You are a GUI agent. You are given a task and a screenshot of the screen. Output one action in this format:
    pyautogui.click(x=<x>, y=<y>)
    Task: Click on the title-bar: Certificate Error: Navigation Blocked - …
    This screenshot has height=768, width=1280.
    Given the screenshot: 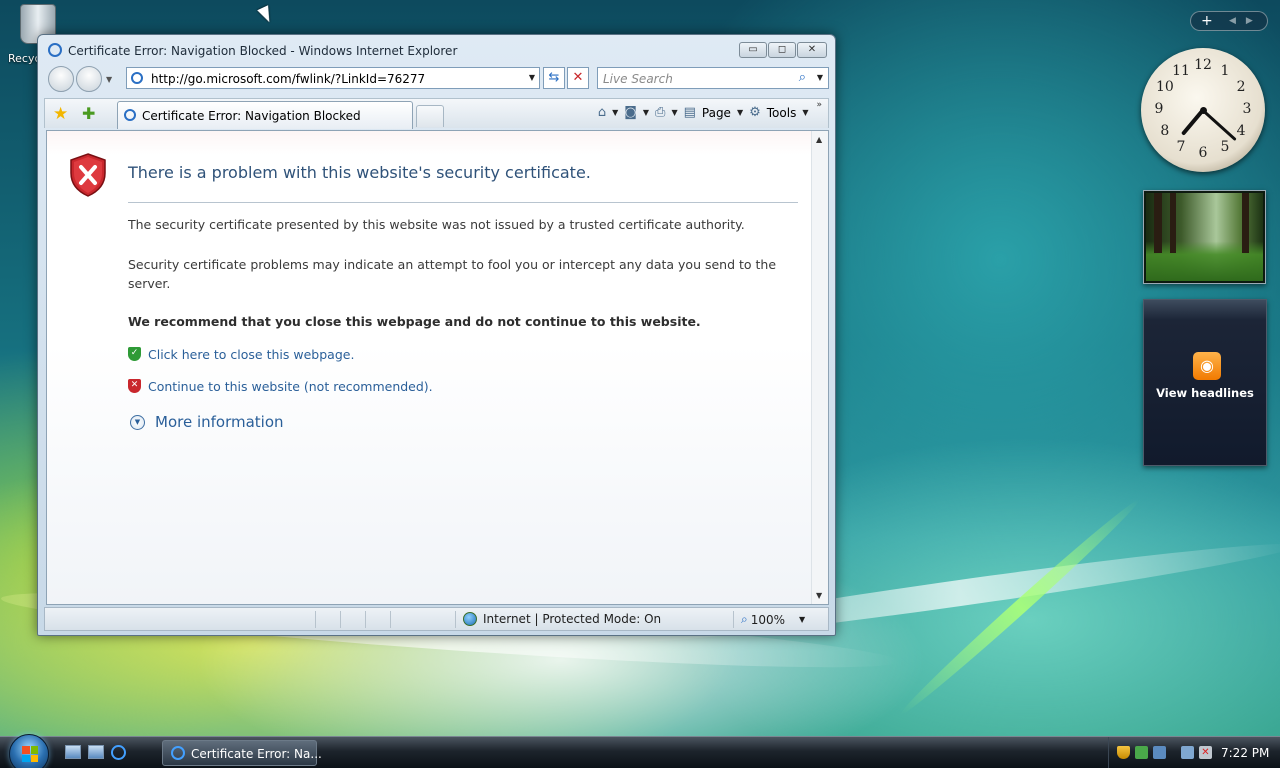 What is the action you would take?
    pyautogui.click(x=436, y=49)
    